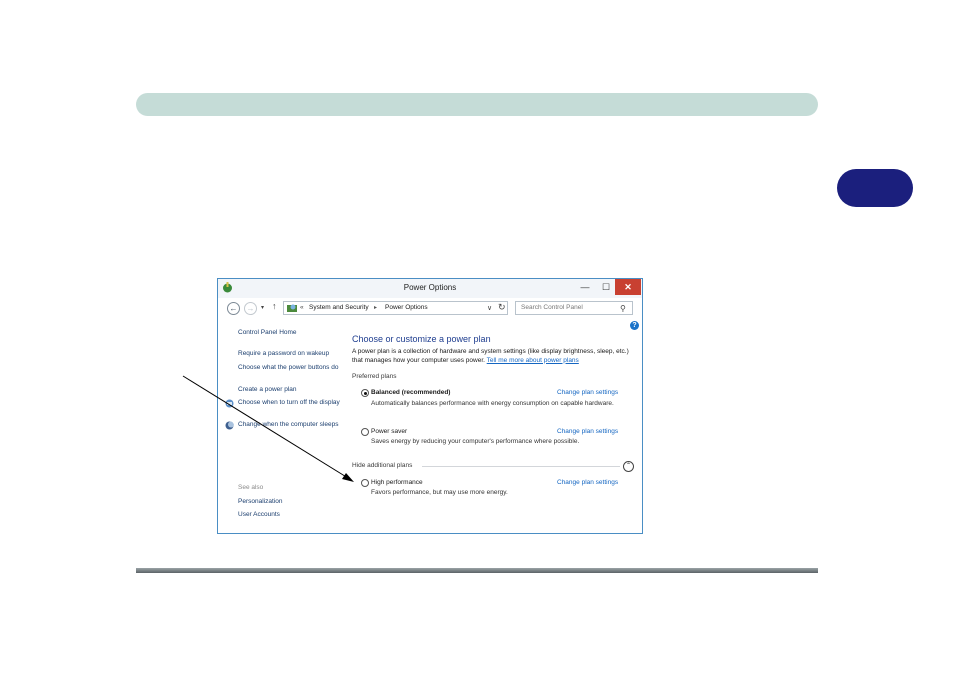 The image size is (954, 673). I want to click on footer-rule, so click(477, 570).